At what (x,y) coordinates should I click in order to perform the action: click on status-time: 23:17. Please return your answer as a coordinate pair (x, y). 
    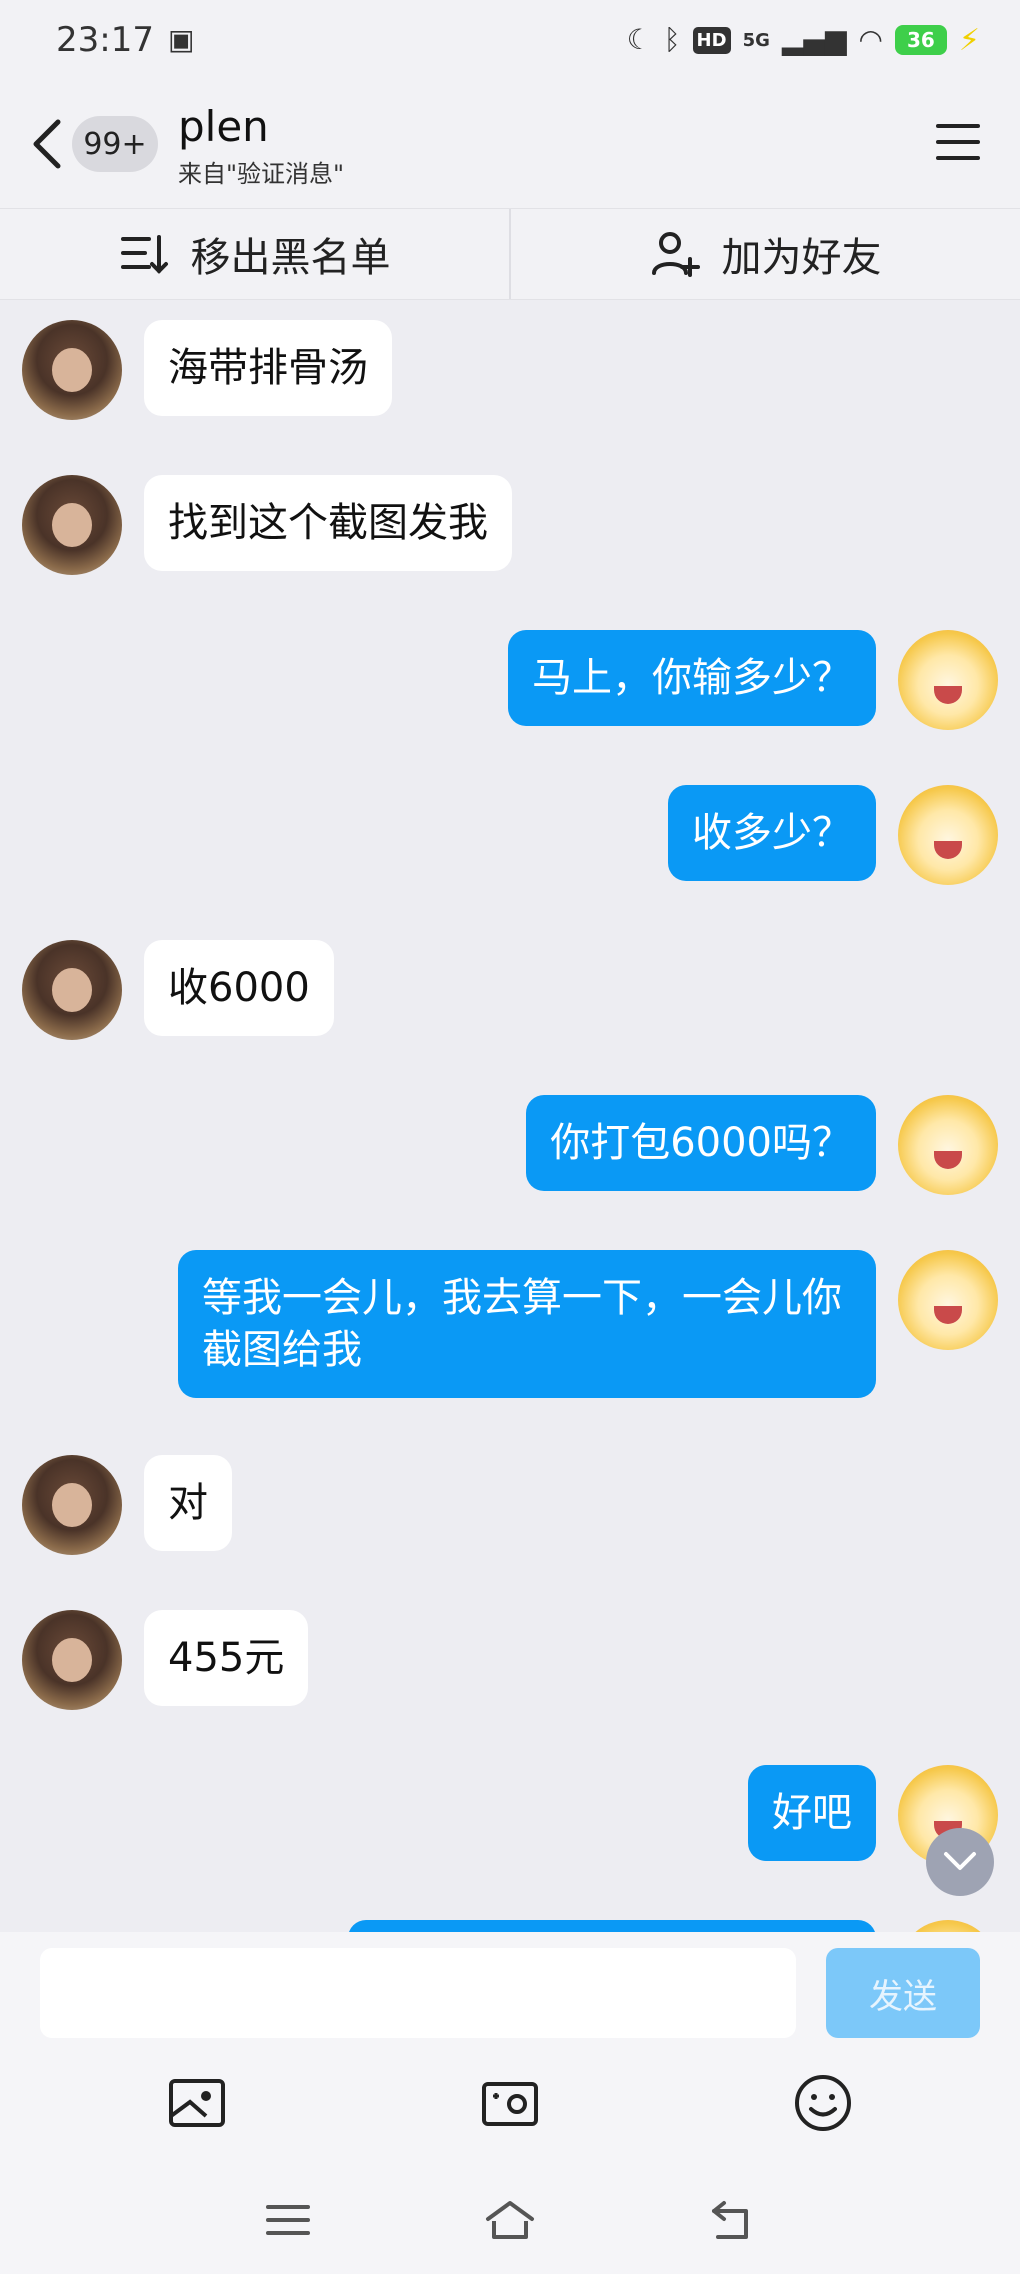
    Looking at the image, I should click on (105, 40).